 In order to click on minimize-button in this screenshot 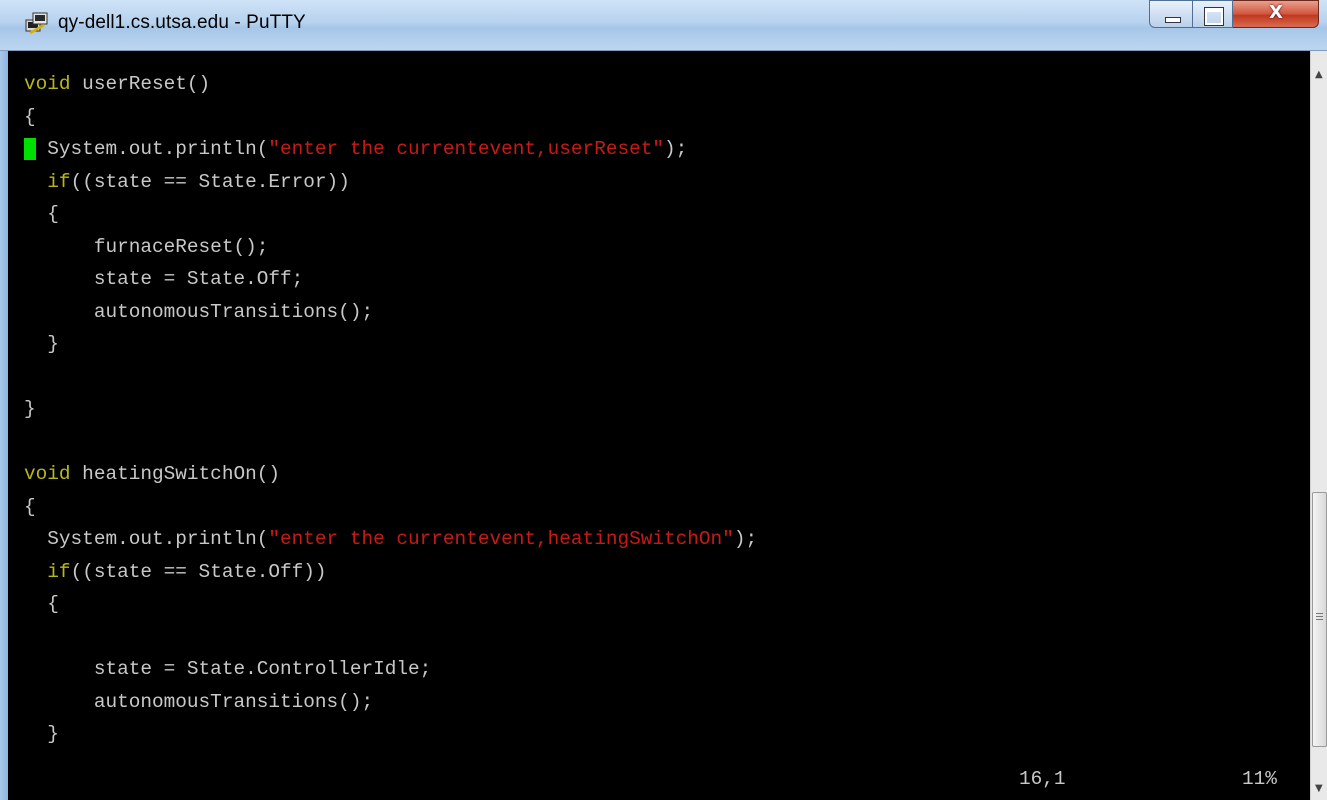, I will do `click(1171, 14)`.